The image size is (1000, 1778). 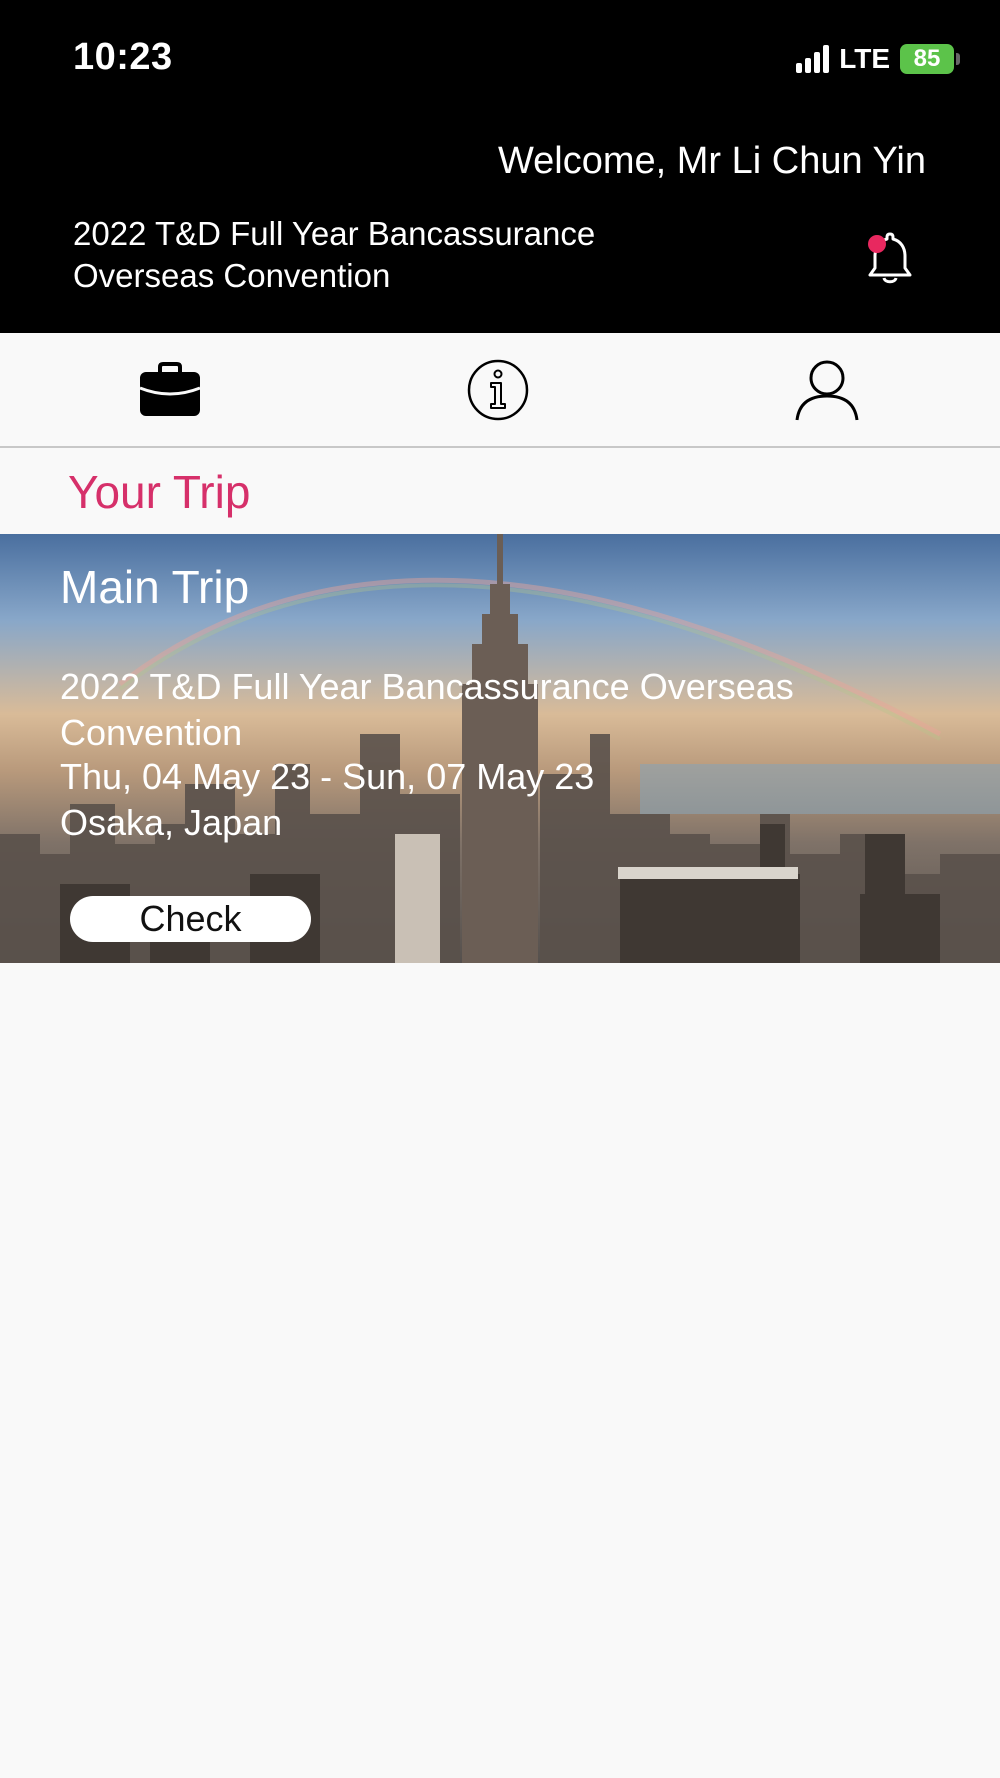 I want to click on battery-icon: 85, so click(x=930, y=59).